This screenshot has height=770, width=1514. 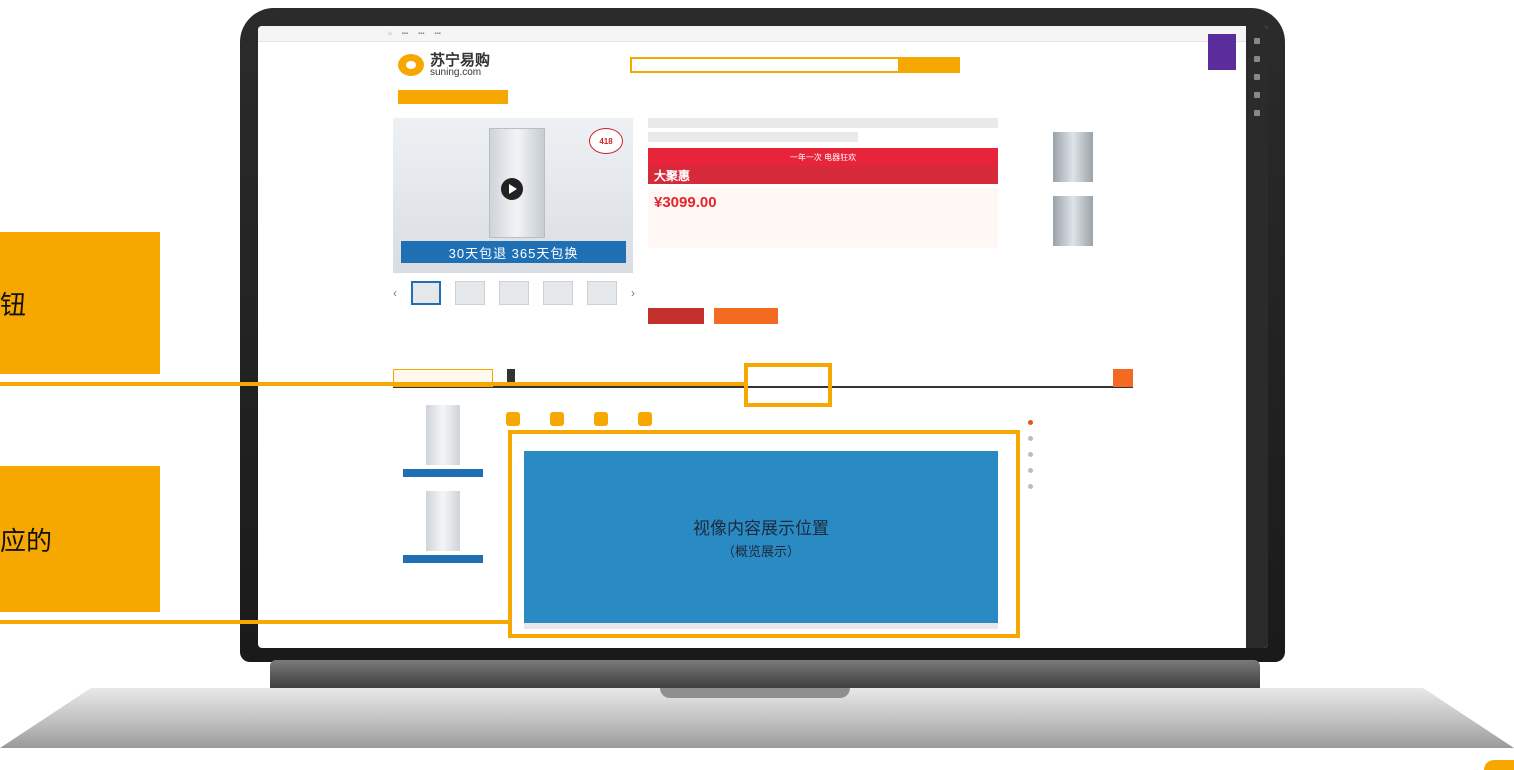 I want to click on search-bar, so click(x=795, y=65).